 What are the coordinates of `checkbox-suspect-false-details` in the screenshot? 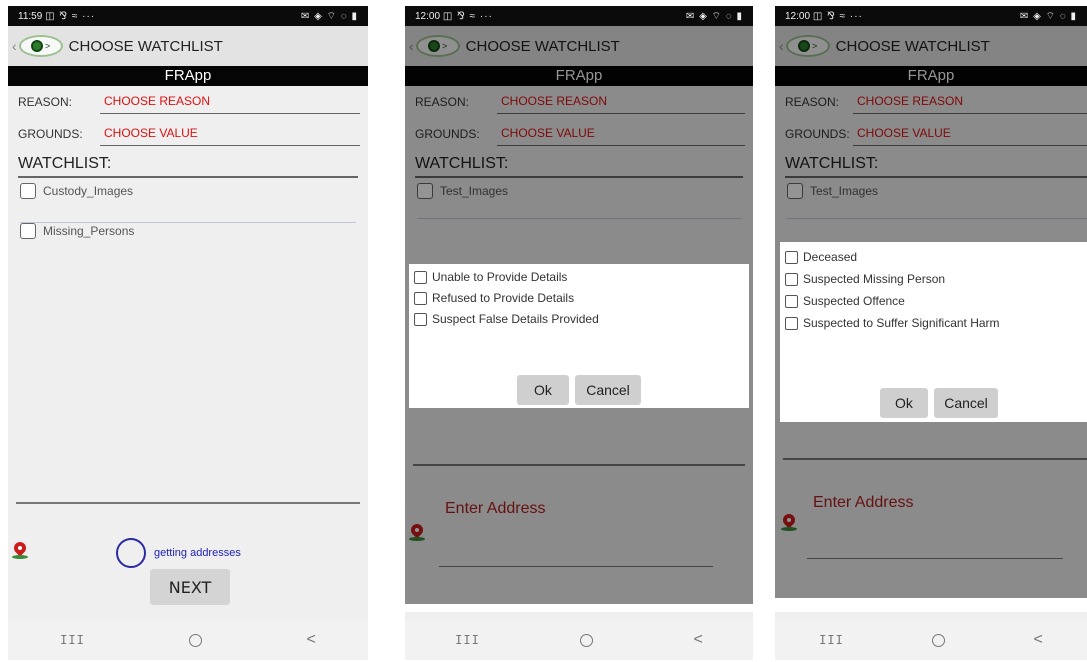 It's located at (420, 319).